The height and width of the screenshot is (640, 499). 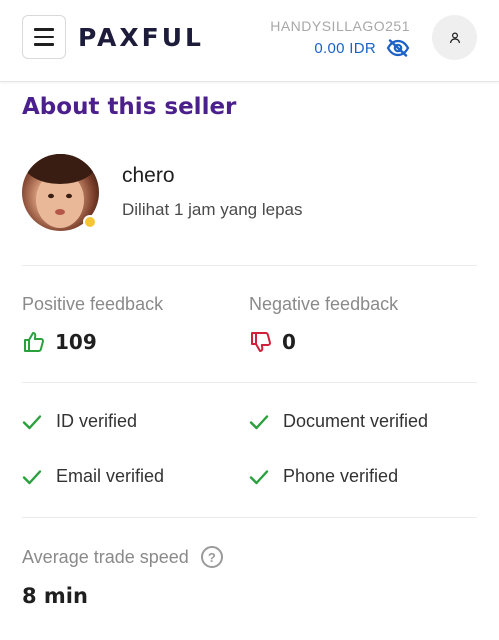 What do you see at coordinates (289, 342) in the screenshot?
I see `negative-feedback-count: 0` at bounding box center [289, 342].